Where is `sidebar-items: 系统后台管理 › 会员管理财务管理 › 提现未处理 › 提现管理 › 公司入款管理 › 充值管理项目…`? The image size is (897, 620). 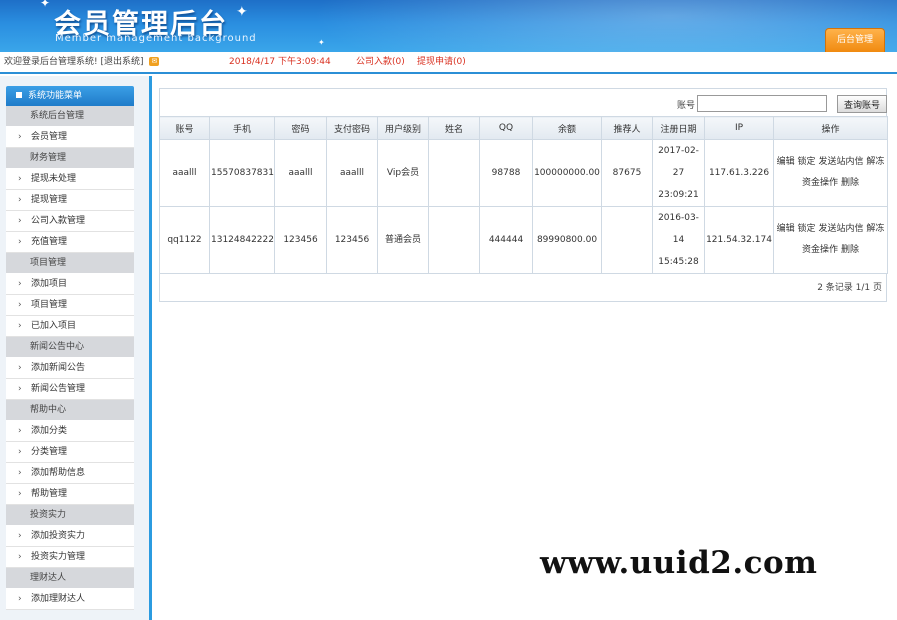 sidebar-items: 系统后台管理 › 会员管理财务管理 › 提现未处理 › 提现管理 › 公司入款管理 › 充值管理项目… is located at coordinates (70, 358).